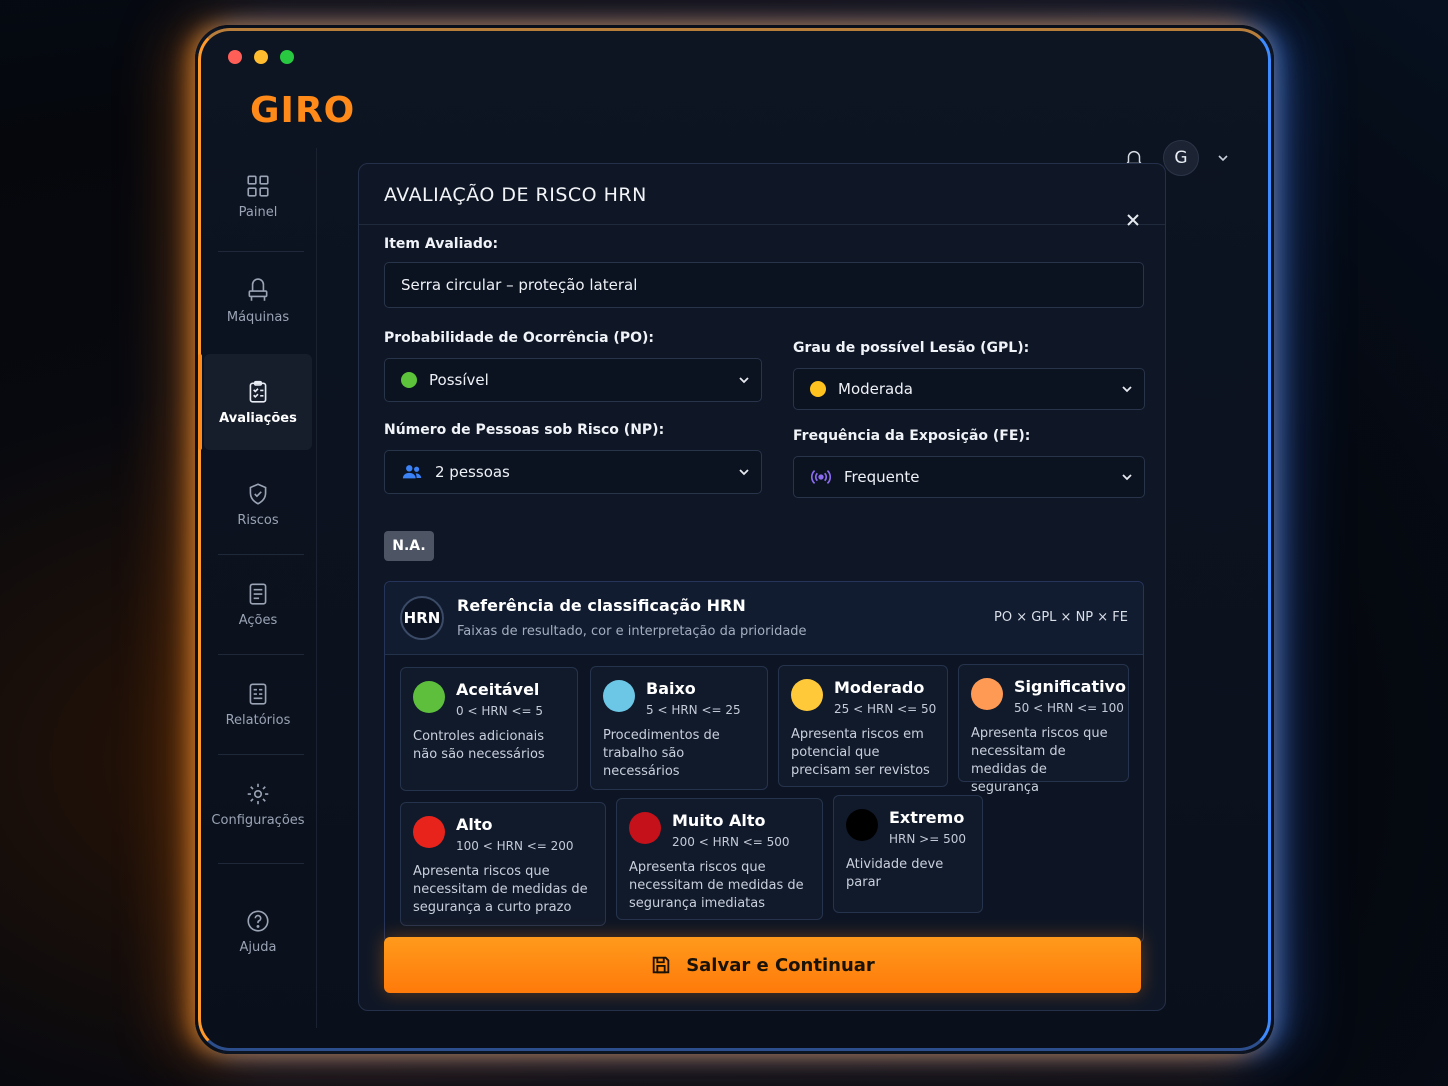  What do you see at coordinates (515, 195) in the screenshot?
I see `modal-title: AVALIAÇÃO DE RISCO HRN` at bounding box center [515, 195].